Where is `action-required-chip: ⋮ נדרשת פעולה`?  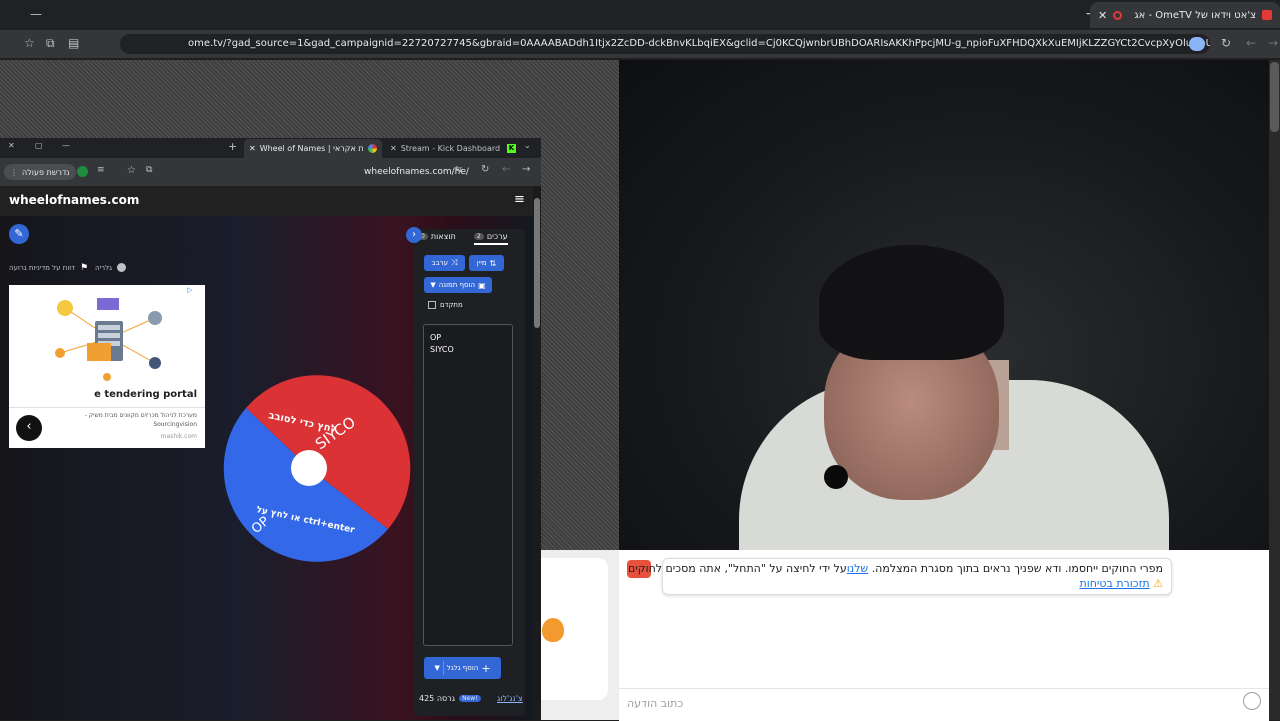
action-required-chip: ⋮ נדרשת פעולה is located at coordinates (40, 172).